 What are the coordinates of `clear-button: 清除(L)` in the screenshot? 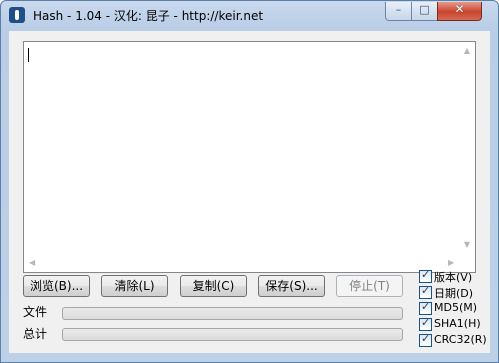 It's located at (134, 286).